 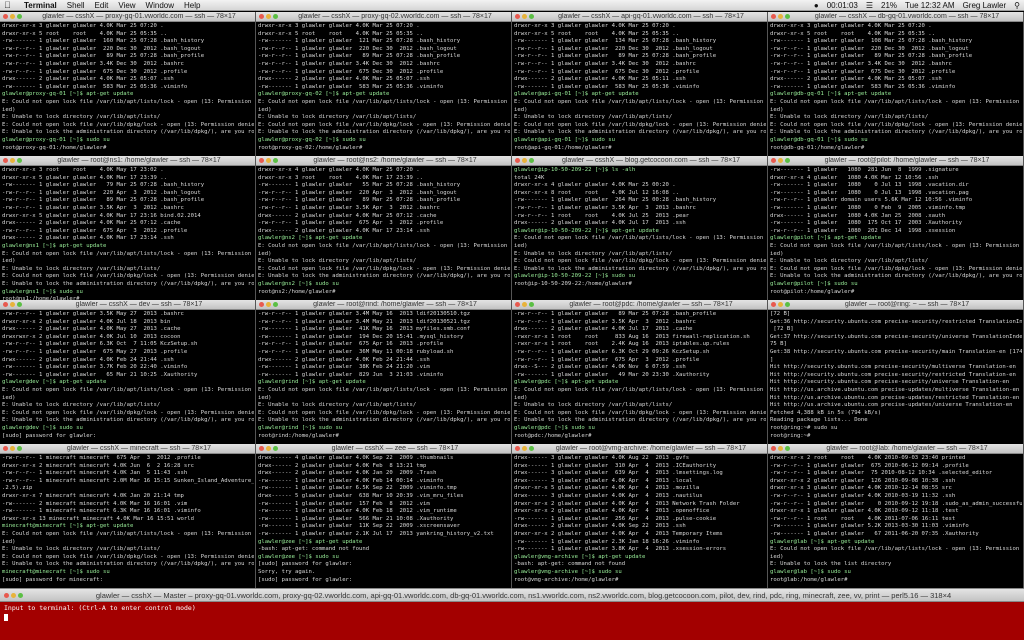 What do you see at coordinates (816, 5) in the screenshot?
I see `record-icon: ●` at bounding box center [816, 5].